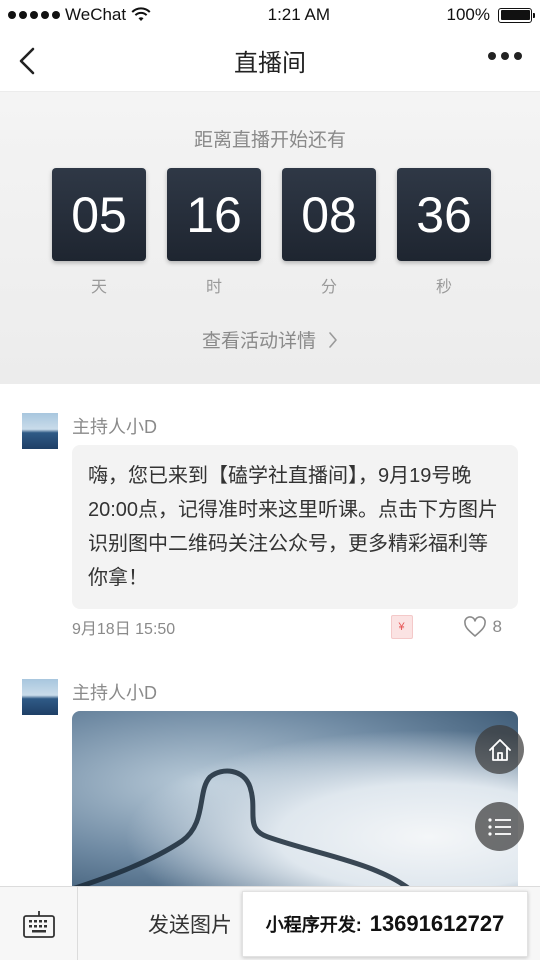  Describe the element at coordinates (213, 287) in the screenshot. I see `timer-hours-caption: 时` at that location.